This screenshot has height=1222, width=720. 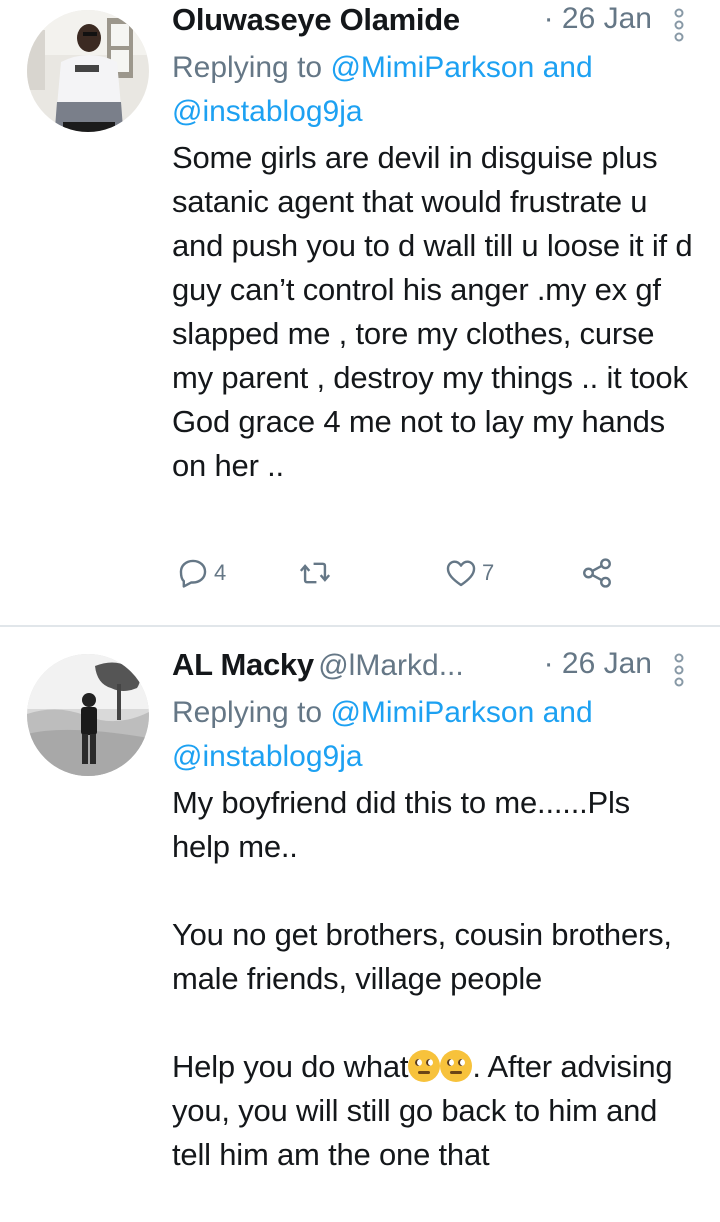 I want to click on reply-count: 4, so click(x=220, y=572).